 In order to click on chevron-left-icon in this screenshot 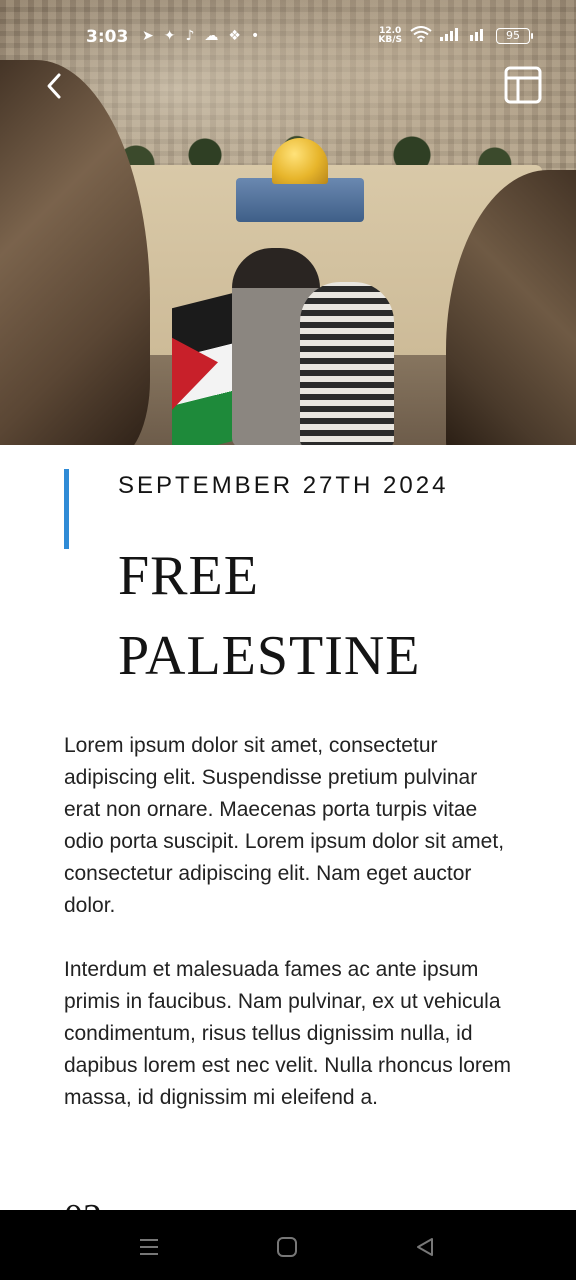, I will do `click(54, 86)`.